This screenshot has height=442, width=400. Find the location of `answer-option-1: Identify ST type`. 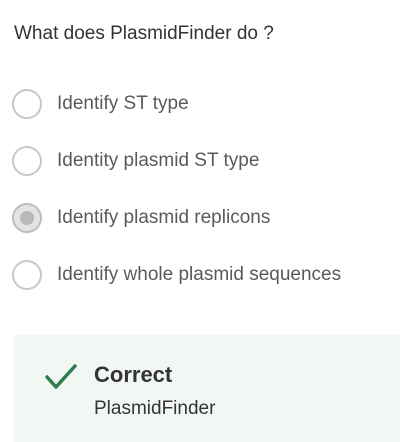

answer-option-1: Identify ST type is located at coordinates (100, 104).